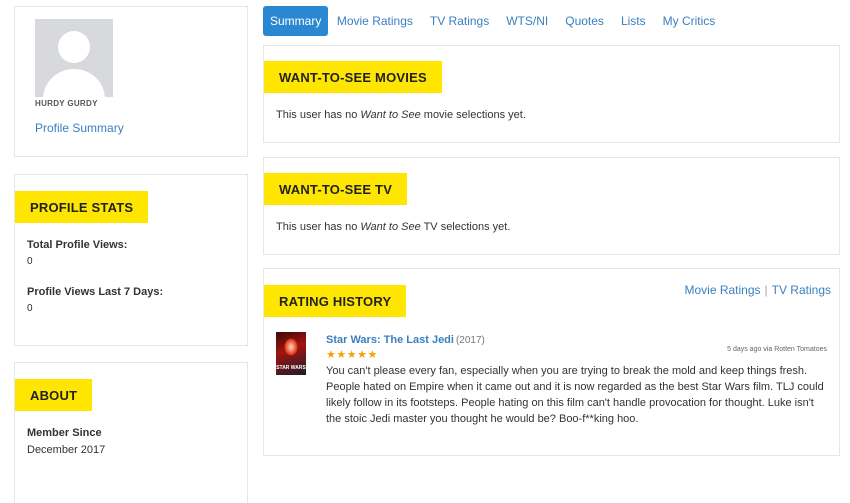  I want to click on tab-summary: Summary, so click(296, 21).